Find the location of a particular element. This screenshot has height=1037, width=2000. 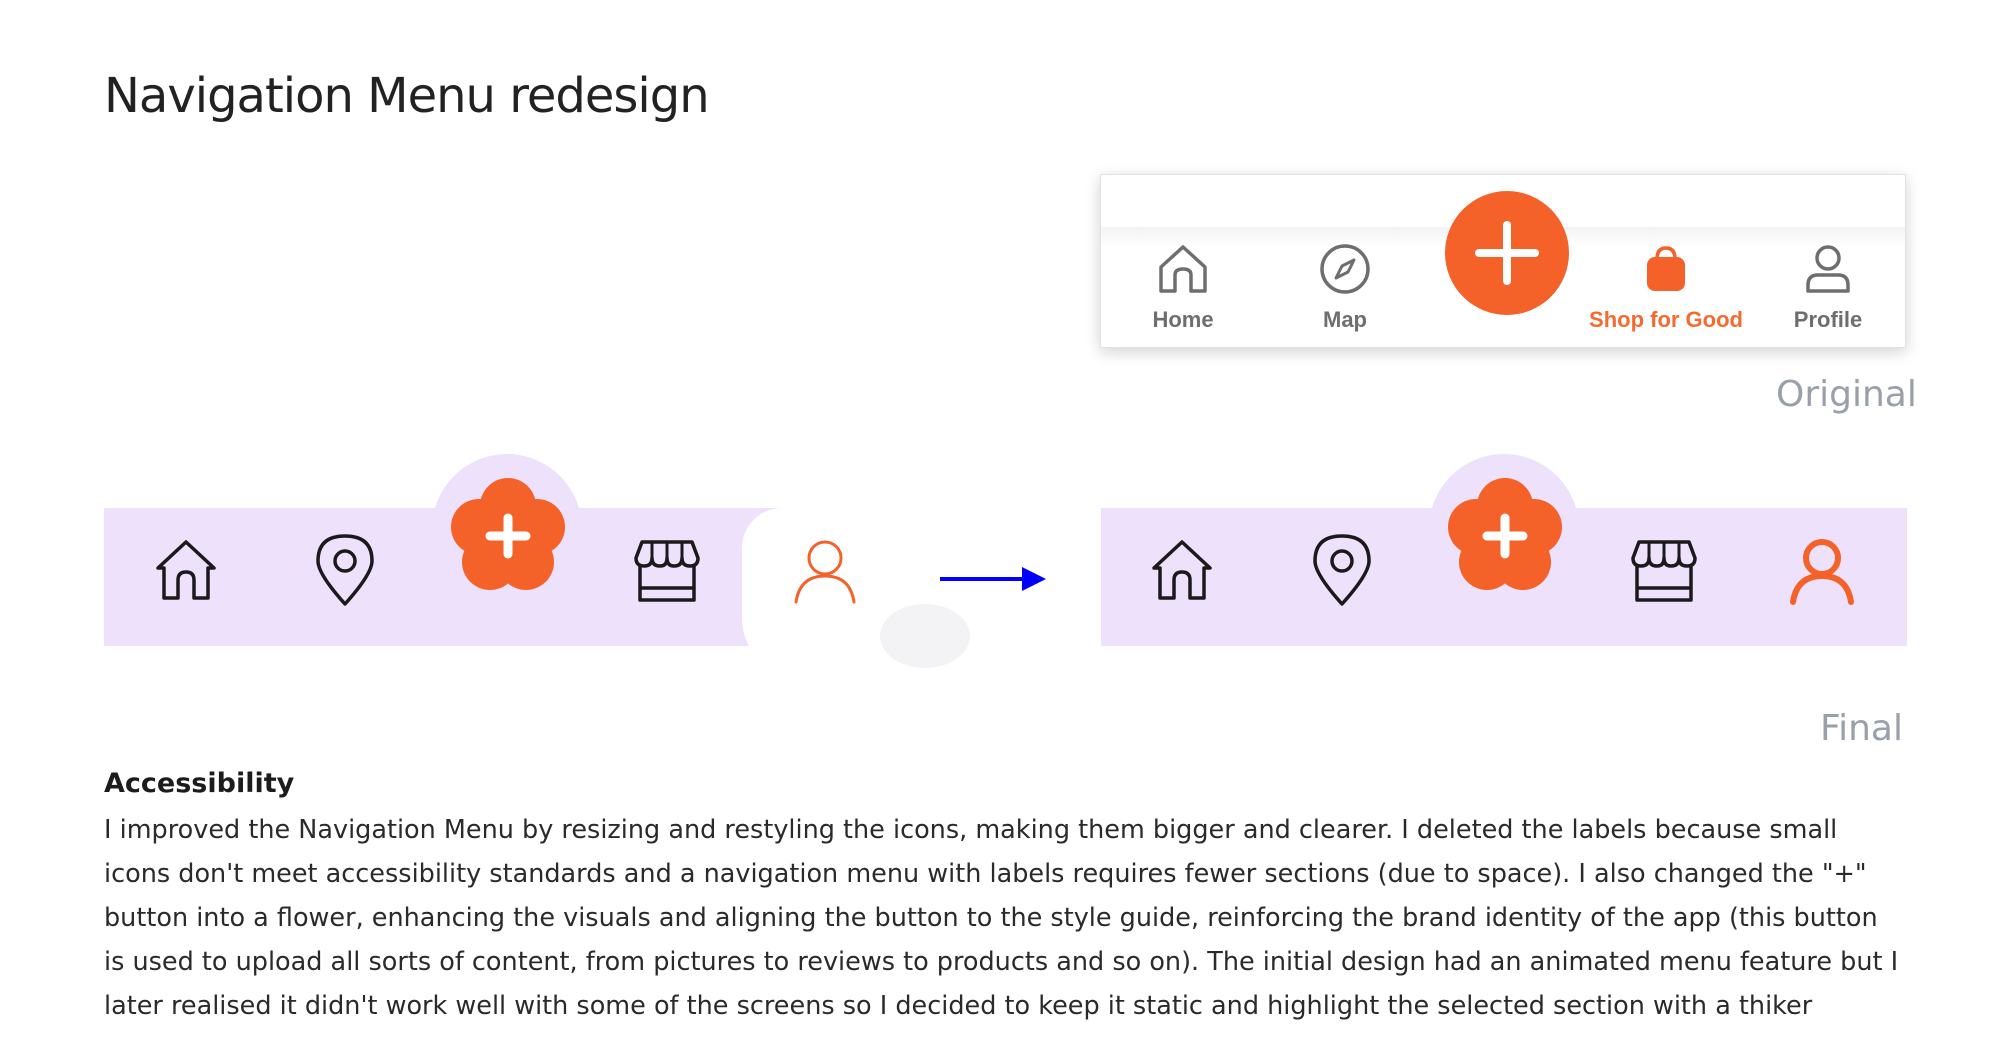

nav-item-map: Map is located at coordinates (1345, 287).